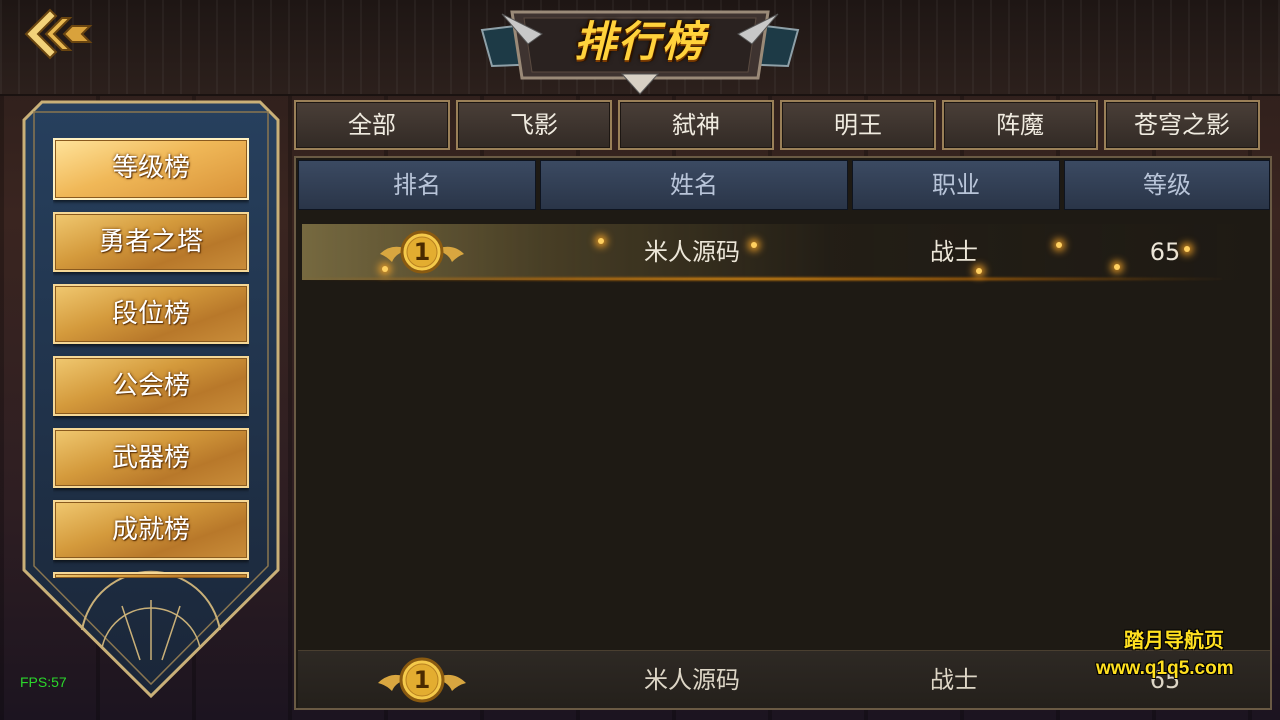 Image resolution: width=1280 pixels, height=720 pixels. What do you see at coordinates (956, 185) in the screenshot?
I see `column-header-class: 职业` at bounding box center [956, 185].